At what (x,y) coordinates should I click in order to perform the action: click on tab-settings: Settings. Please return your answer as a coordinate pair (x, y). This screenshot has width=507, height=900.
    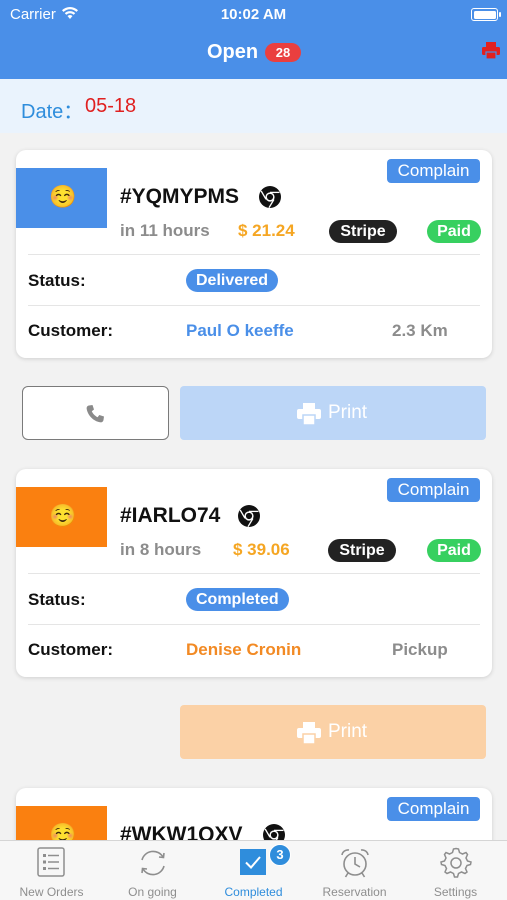
    Looking at the image, I should click on (455, 870).